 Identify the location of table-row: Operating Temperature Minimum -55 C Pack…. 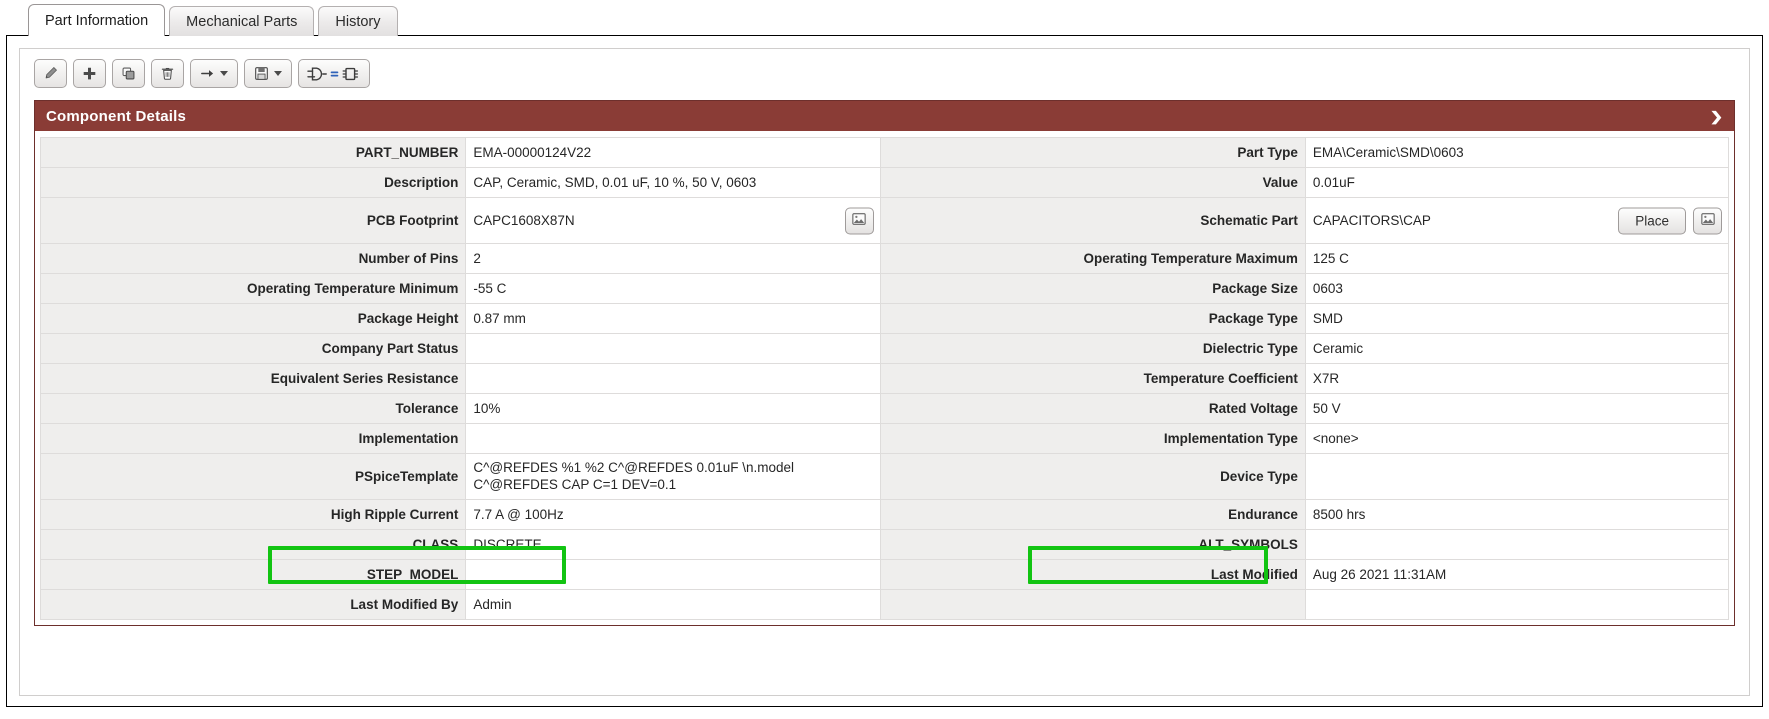
(884, 288).